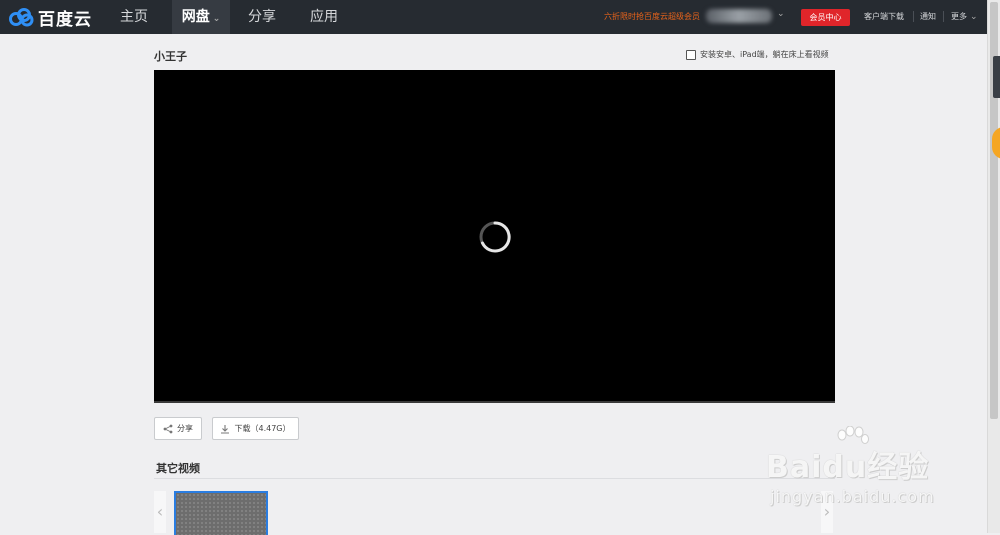 The image size is (1000, 535). I want to click on nav-item-home: 主页, so click(134, 17).